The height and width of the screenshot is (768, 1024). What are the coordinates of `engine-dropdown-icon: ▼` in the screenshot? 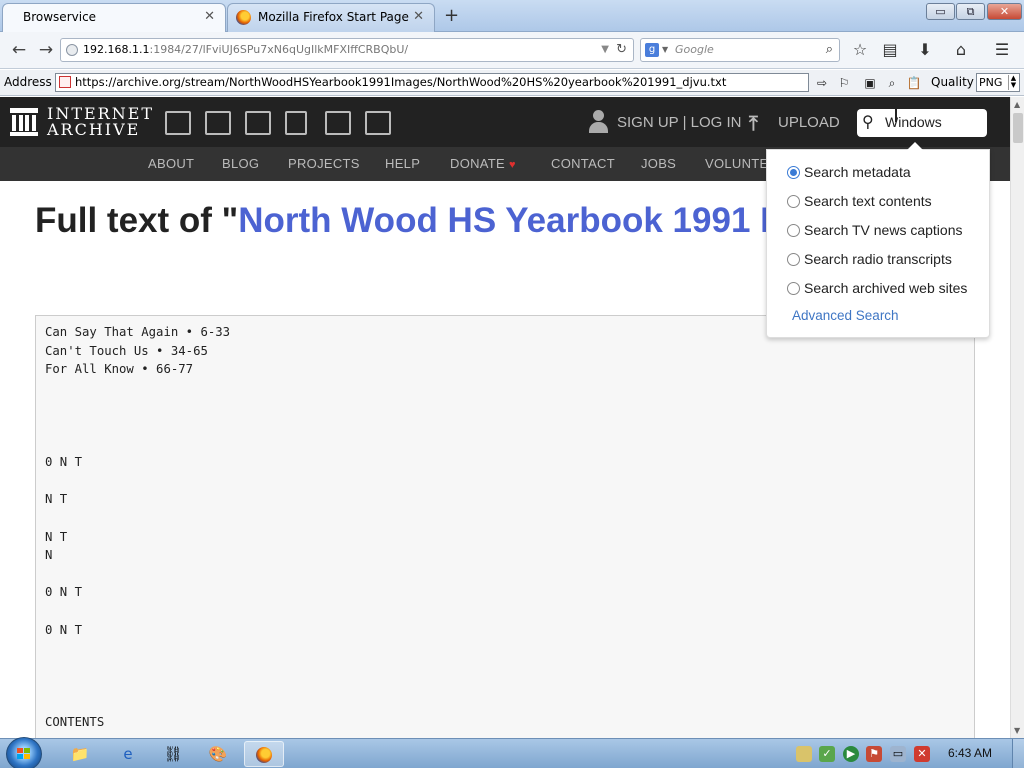 It's located at (665, 50).